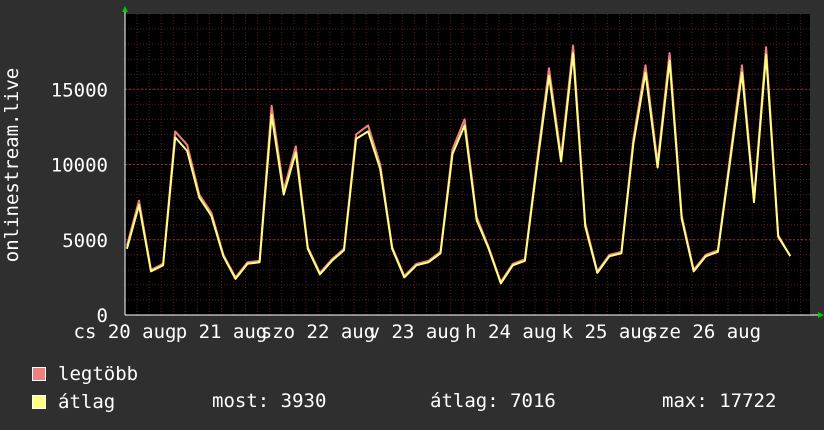 The width and height of the screenshot is (824, 430). I want to click on y-tick-label: 10000, so click(79, 166).